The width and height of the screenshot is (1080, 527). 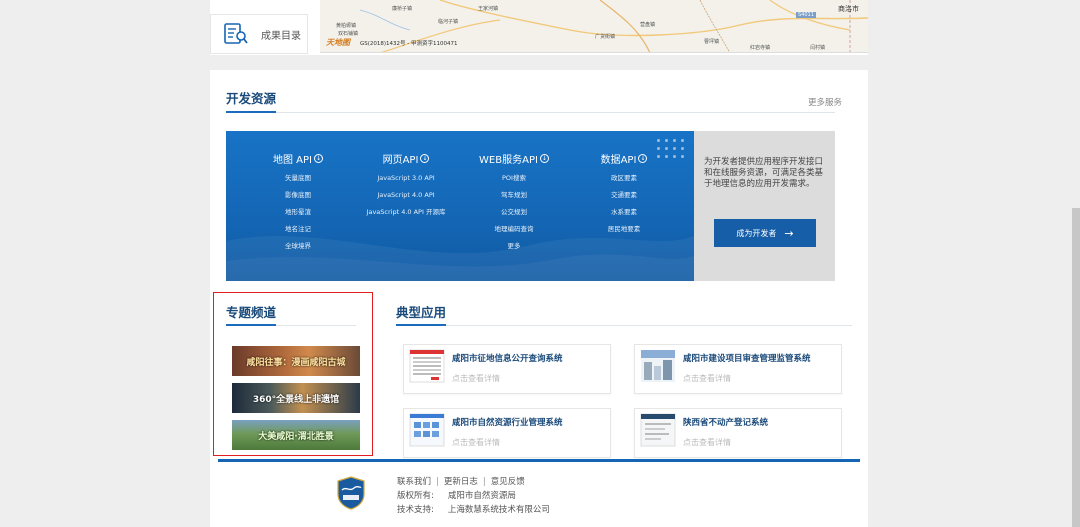 What do you see at coordinates (712, 42) in the screenshot?
I see `map-label: 曹坪镇` at bounding box center [712, 42].